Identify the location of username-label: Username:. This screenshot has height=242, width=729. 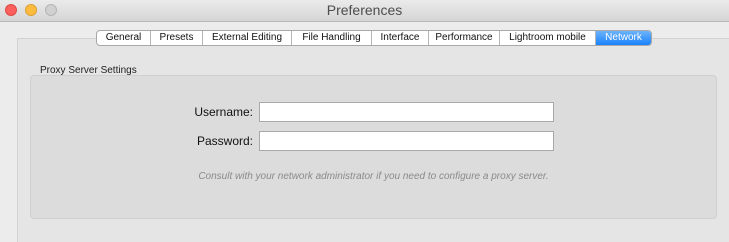
(223, 112).